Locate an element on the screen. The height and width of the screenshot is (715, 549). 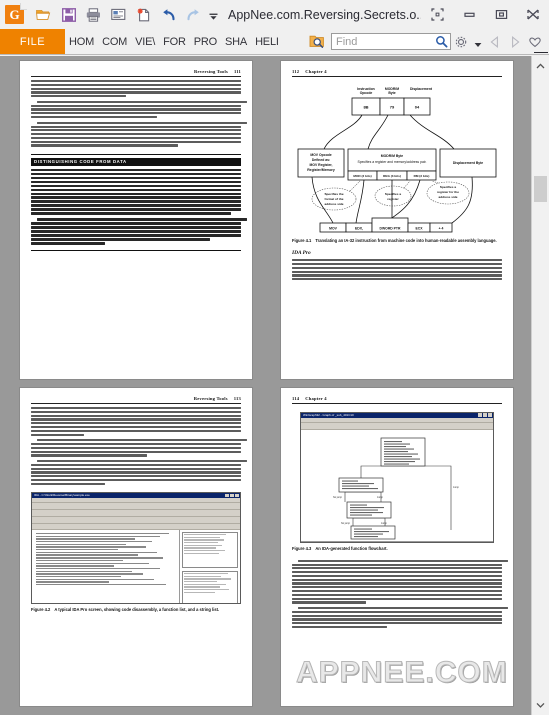
bubble-2-line2: register is located at coordinates (393, 199).